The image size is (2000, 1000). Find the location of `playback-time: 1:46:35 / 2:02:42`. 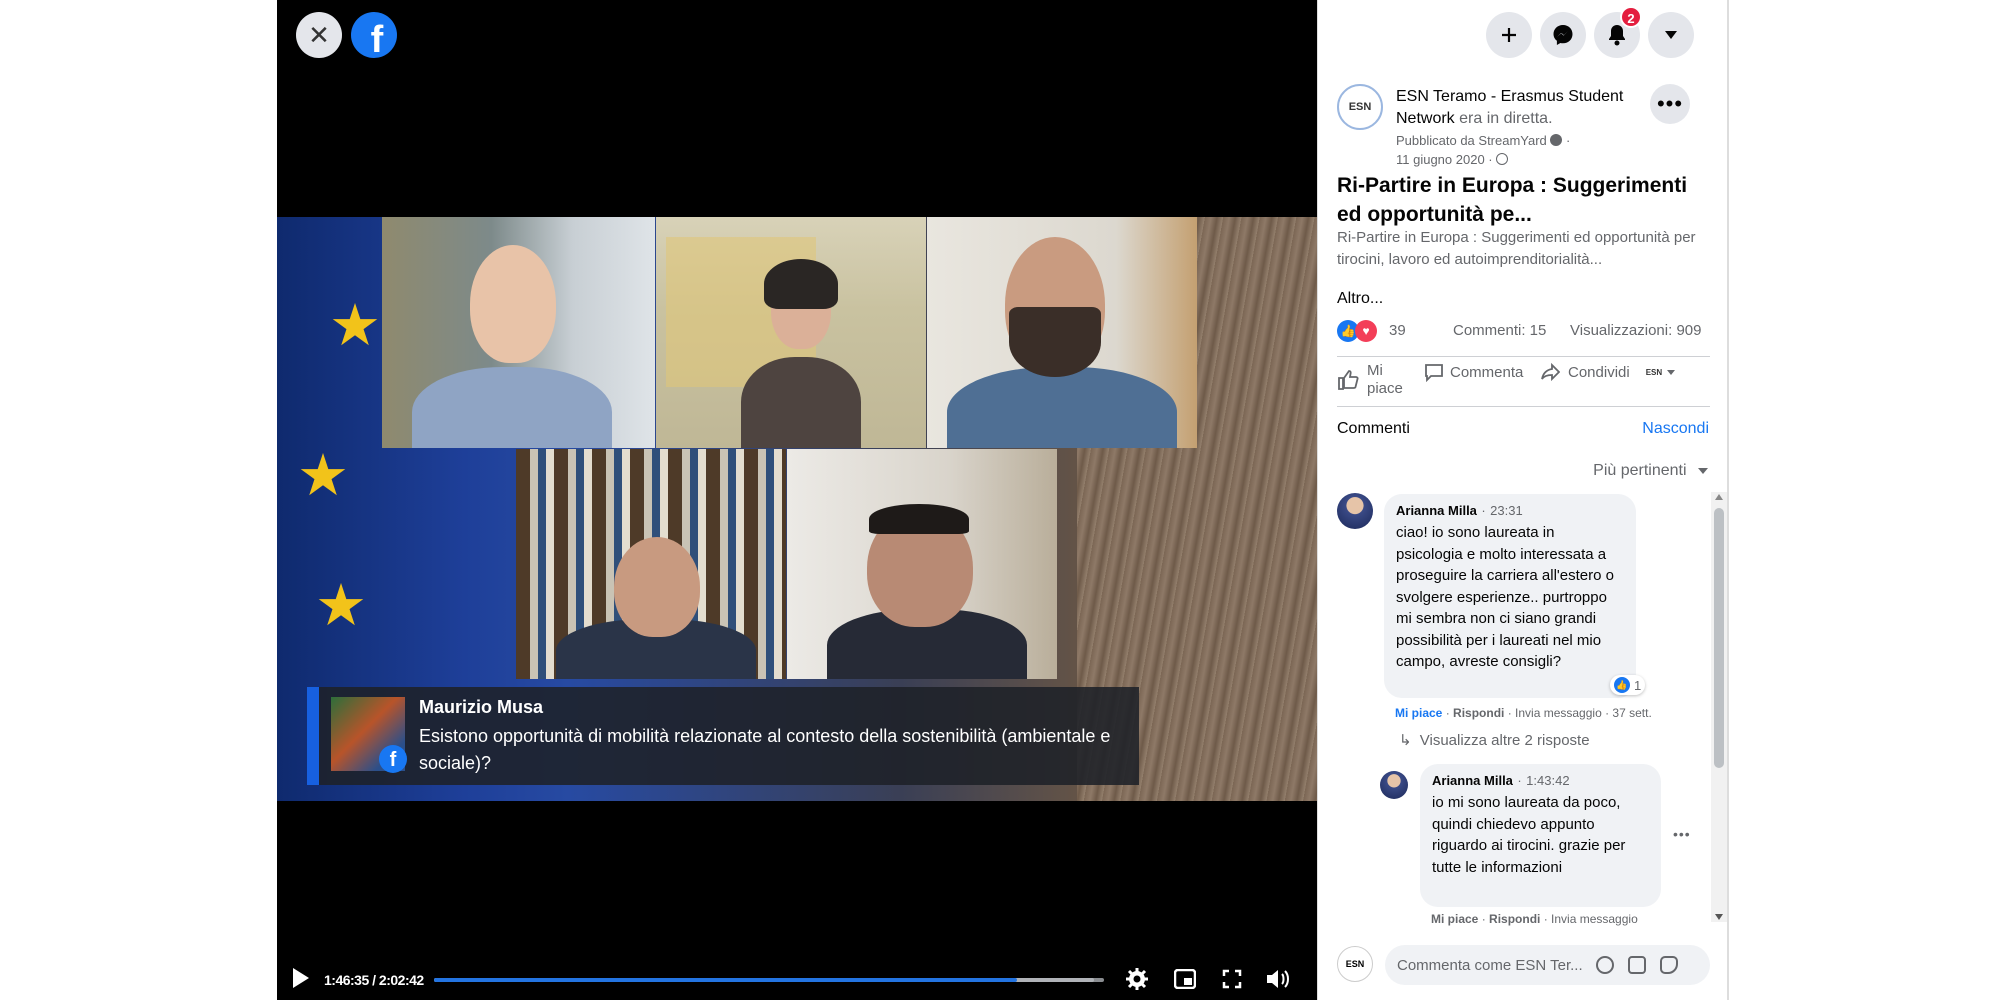

playback-time: 1:46:35 / 2:02:42 is located at coordinates (374, 980).